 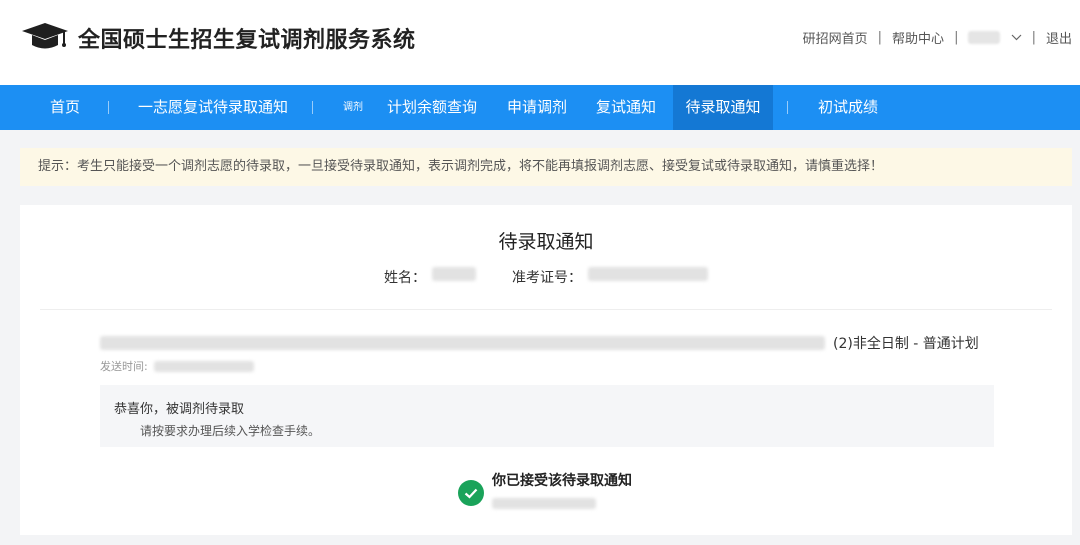 I want to click on name-value-redacted, so click(x=454, y=274).